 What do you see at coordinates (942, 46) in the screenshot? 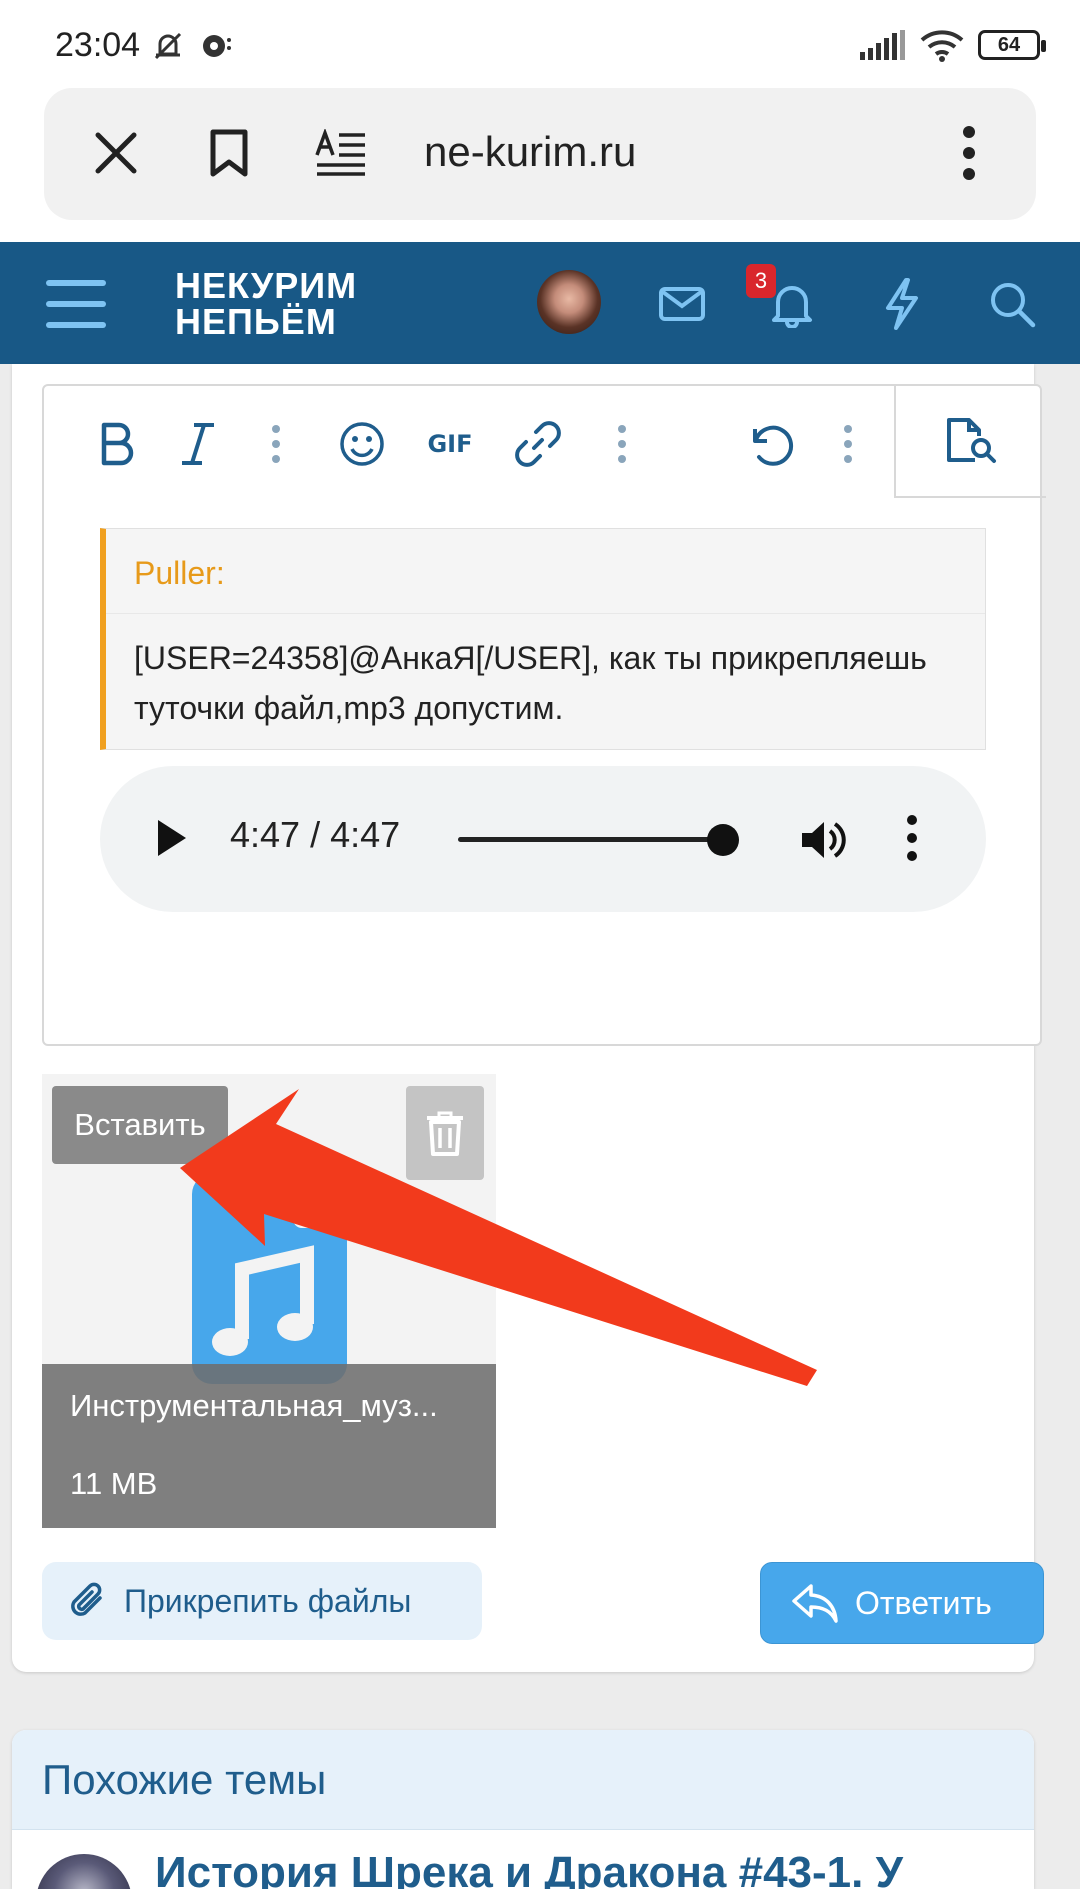
I see `wifi-icon` at bounding box center [942, 46].